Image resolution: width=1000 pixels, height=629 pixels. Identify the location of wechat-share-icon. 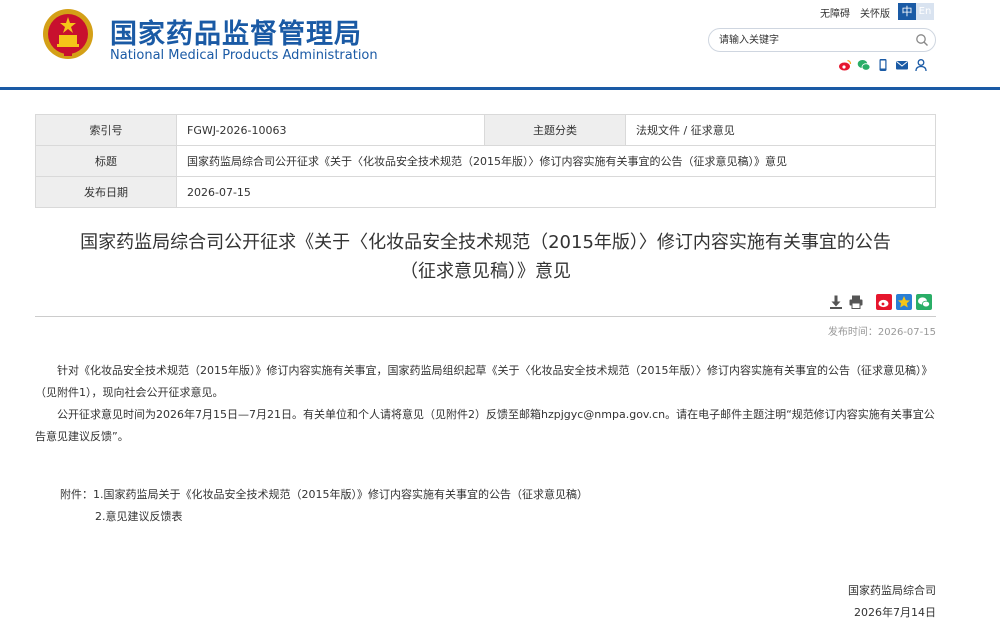
(924, 302).